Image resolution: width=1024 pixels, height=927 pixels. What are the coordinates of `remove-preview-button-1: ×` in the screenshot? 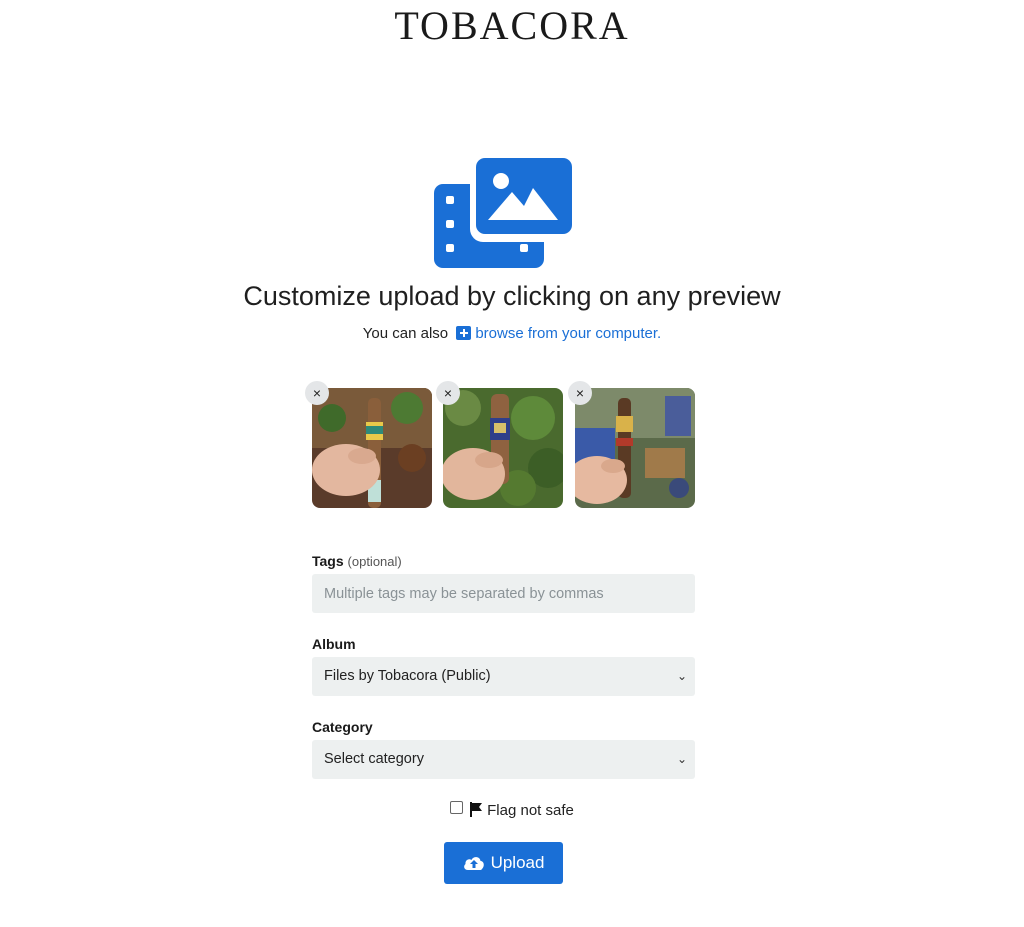 It's located at (317, 393).